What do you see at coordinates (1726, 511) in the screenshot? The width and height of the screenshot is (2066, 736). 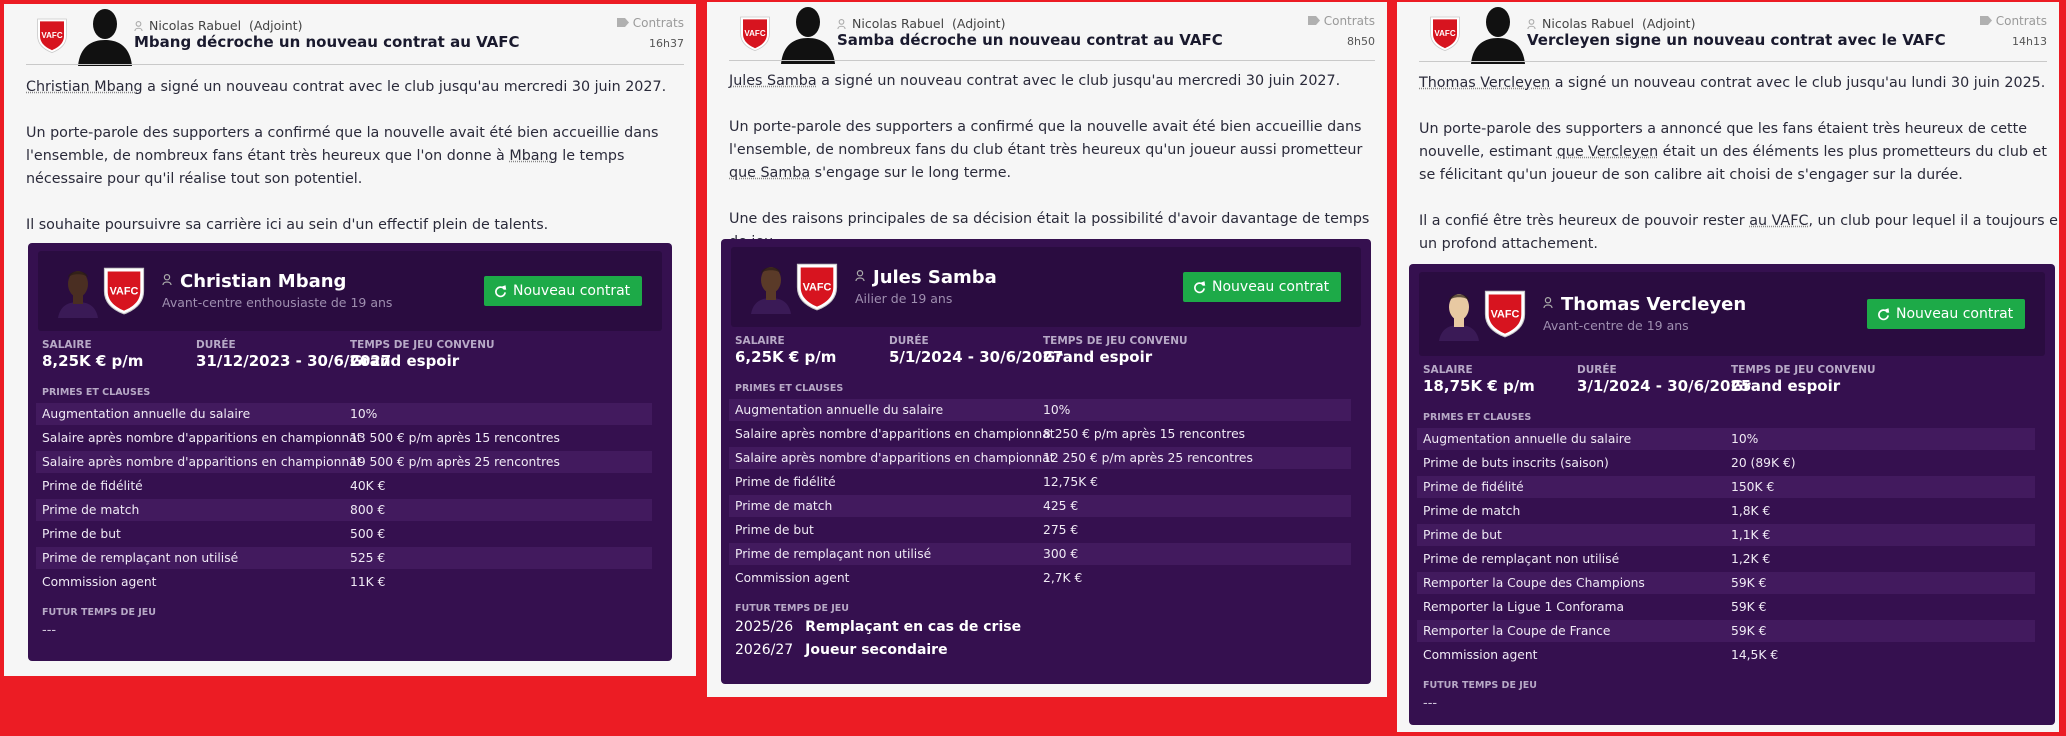 I see `table-row: Prime de match 1,8K €` at bounding box center [1726, 511].